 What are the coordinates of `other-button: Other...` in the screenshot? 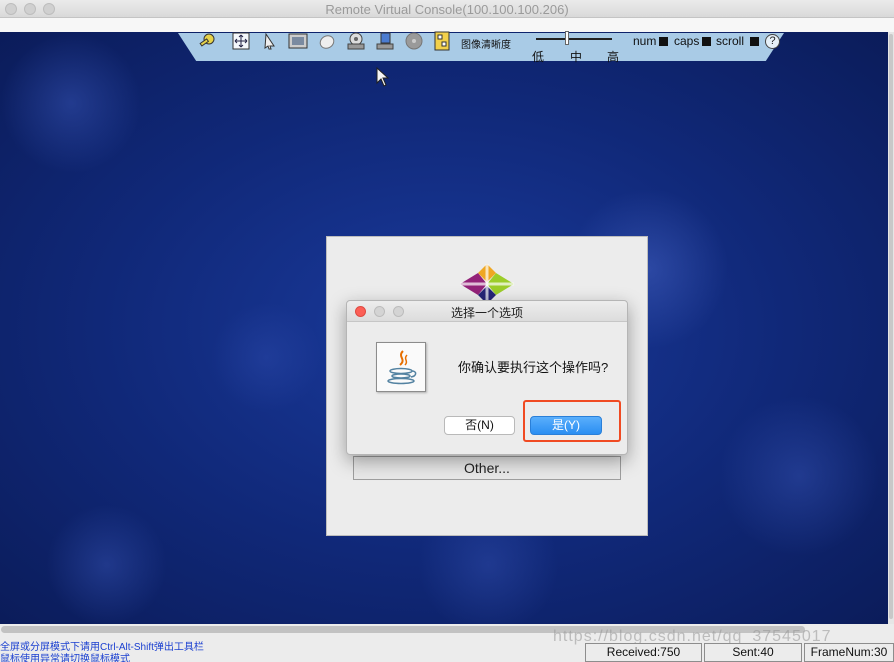 It's located at (487, 468).